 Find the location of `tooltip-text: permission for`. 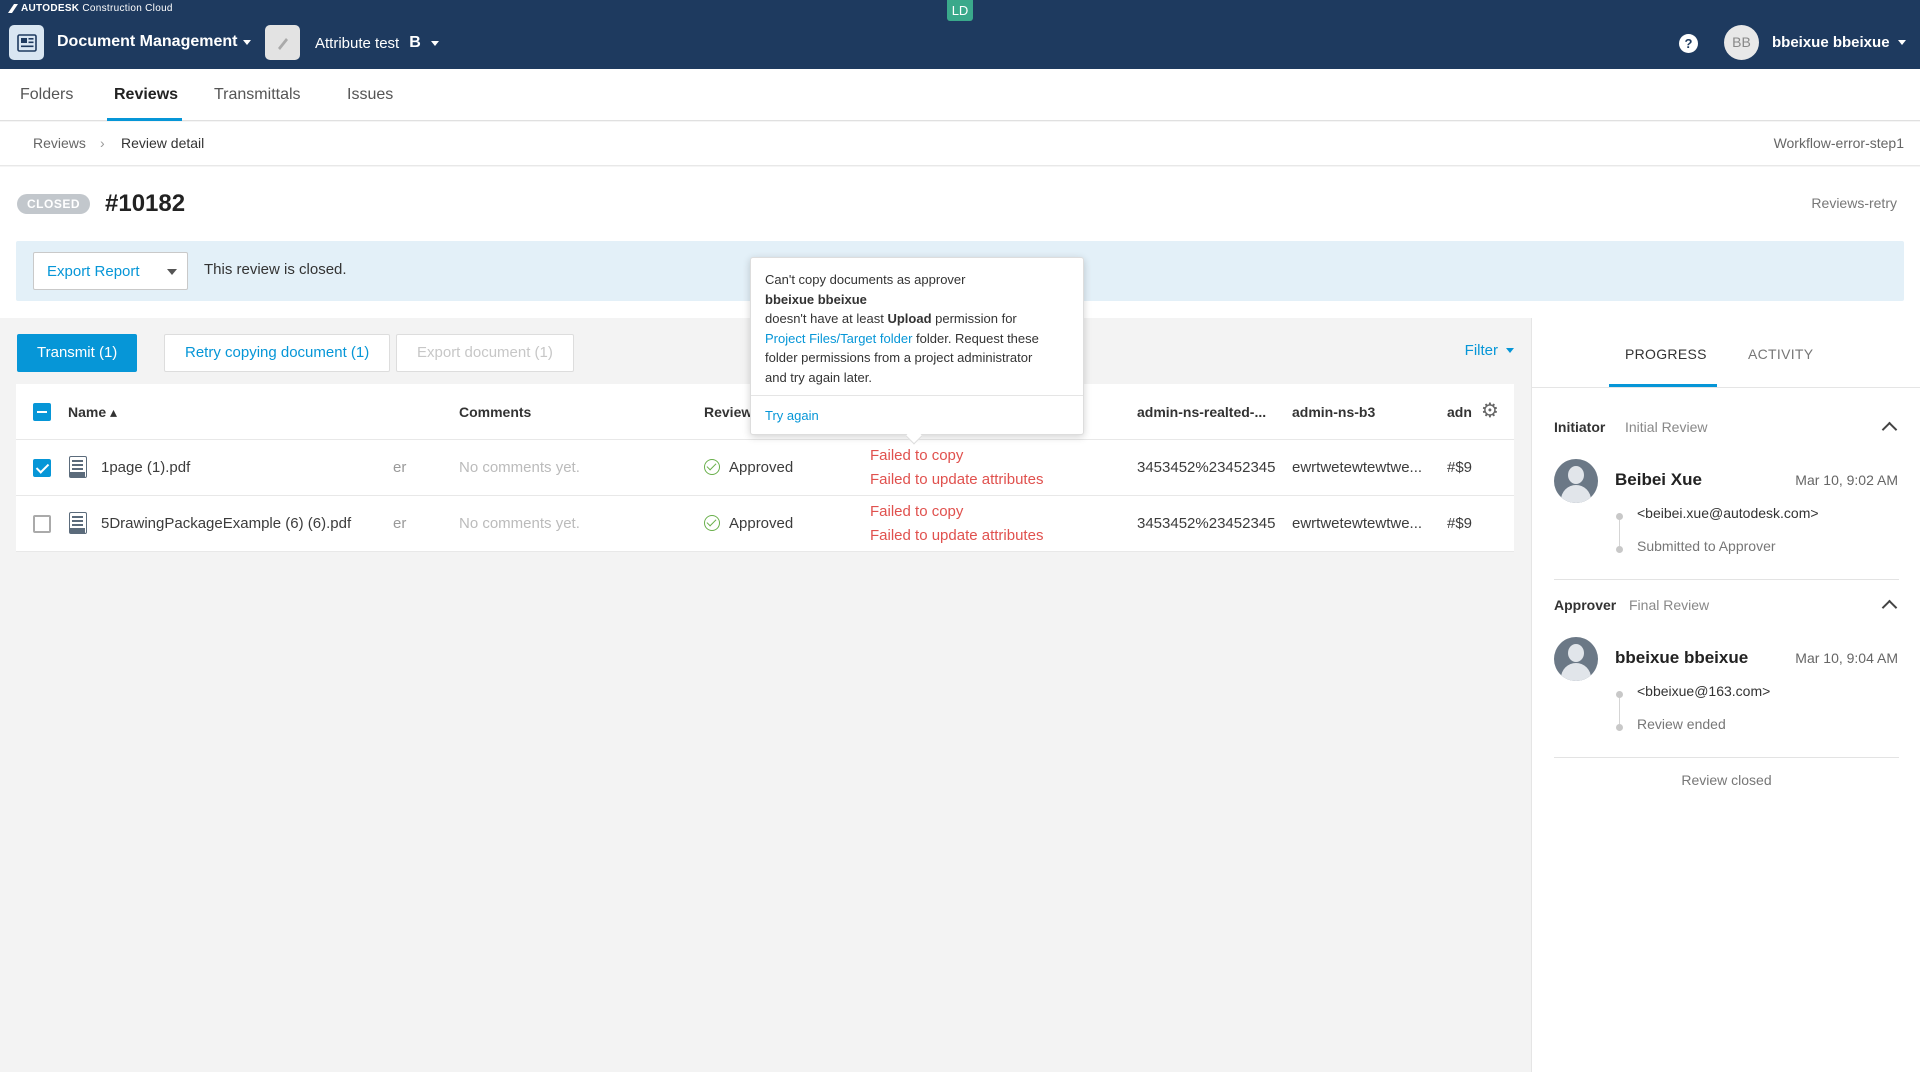

tooltip-text: permission for is located at coordinates (974, 318).